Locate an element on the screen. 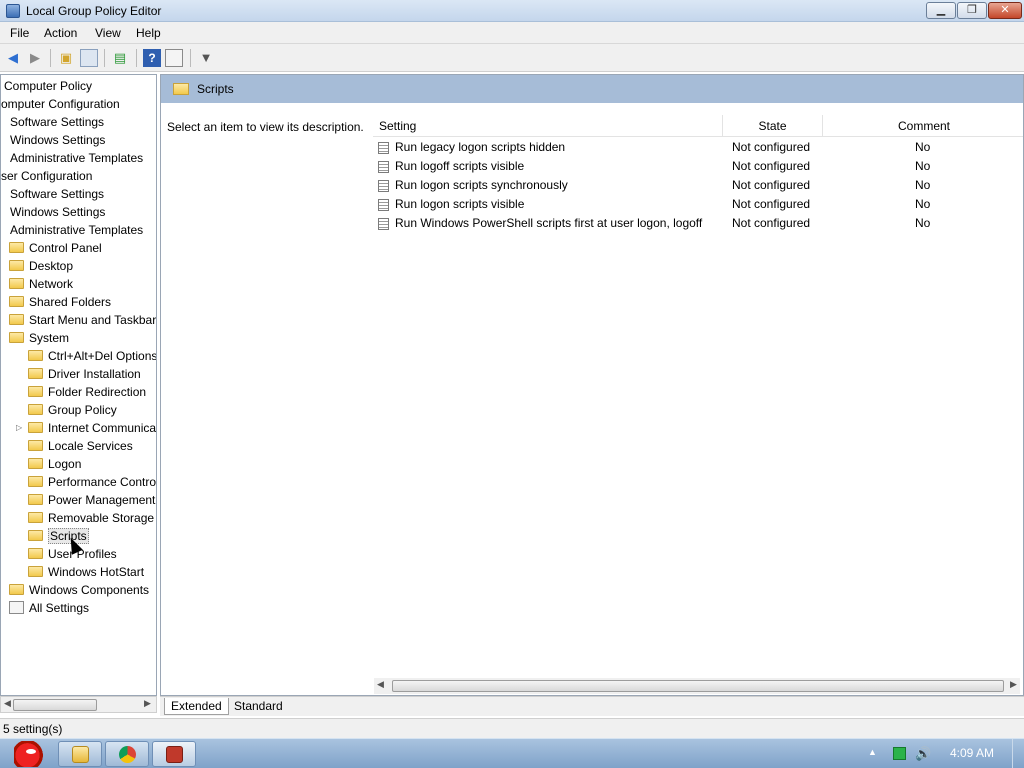 The height and width of the screenshot is (768, 1024). close-button: ✕ is located at coordinates (1005, 10).